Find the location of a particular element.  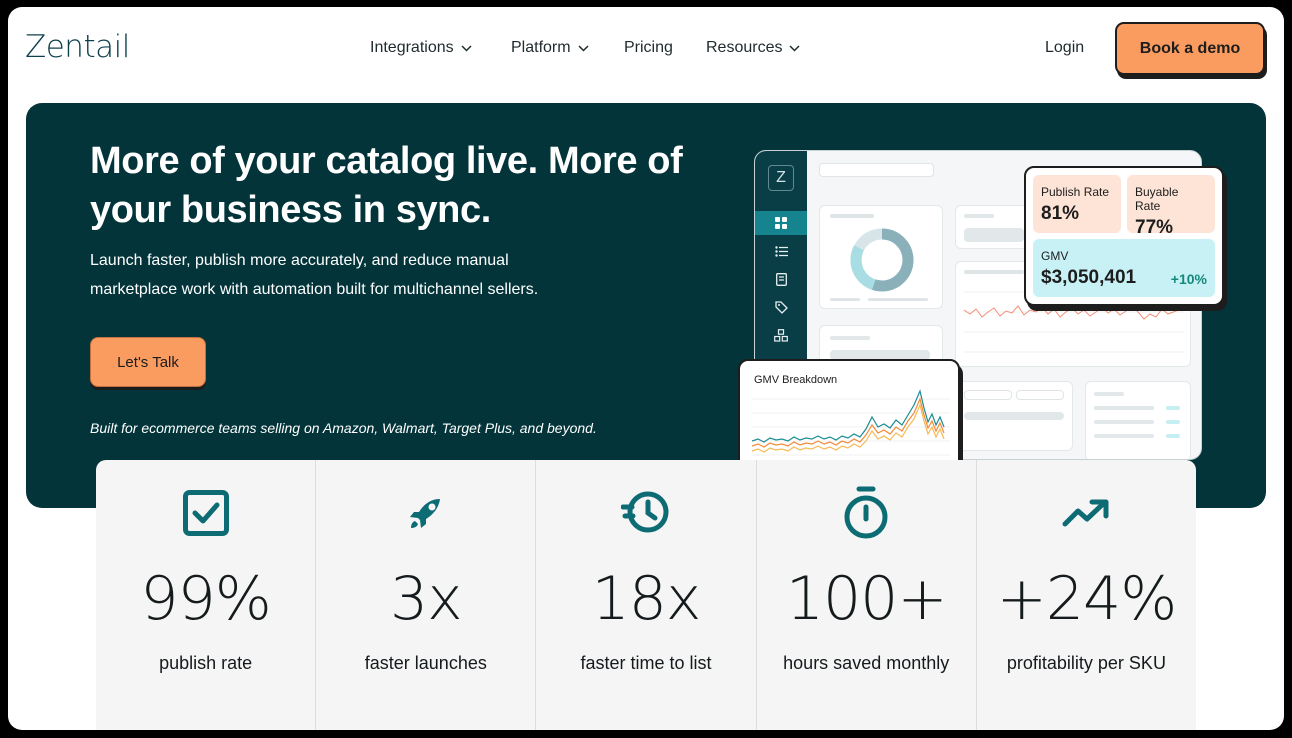

gmv-change: +10% is located at coordinates (1188, 279).